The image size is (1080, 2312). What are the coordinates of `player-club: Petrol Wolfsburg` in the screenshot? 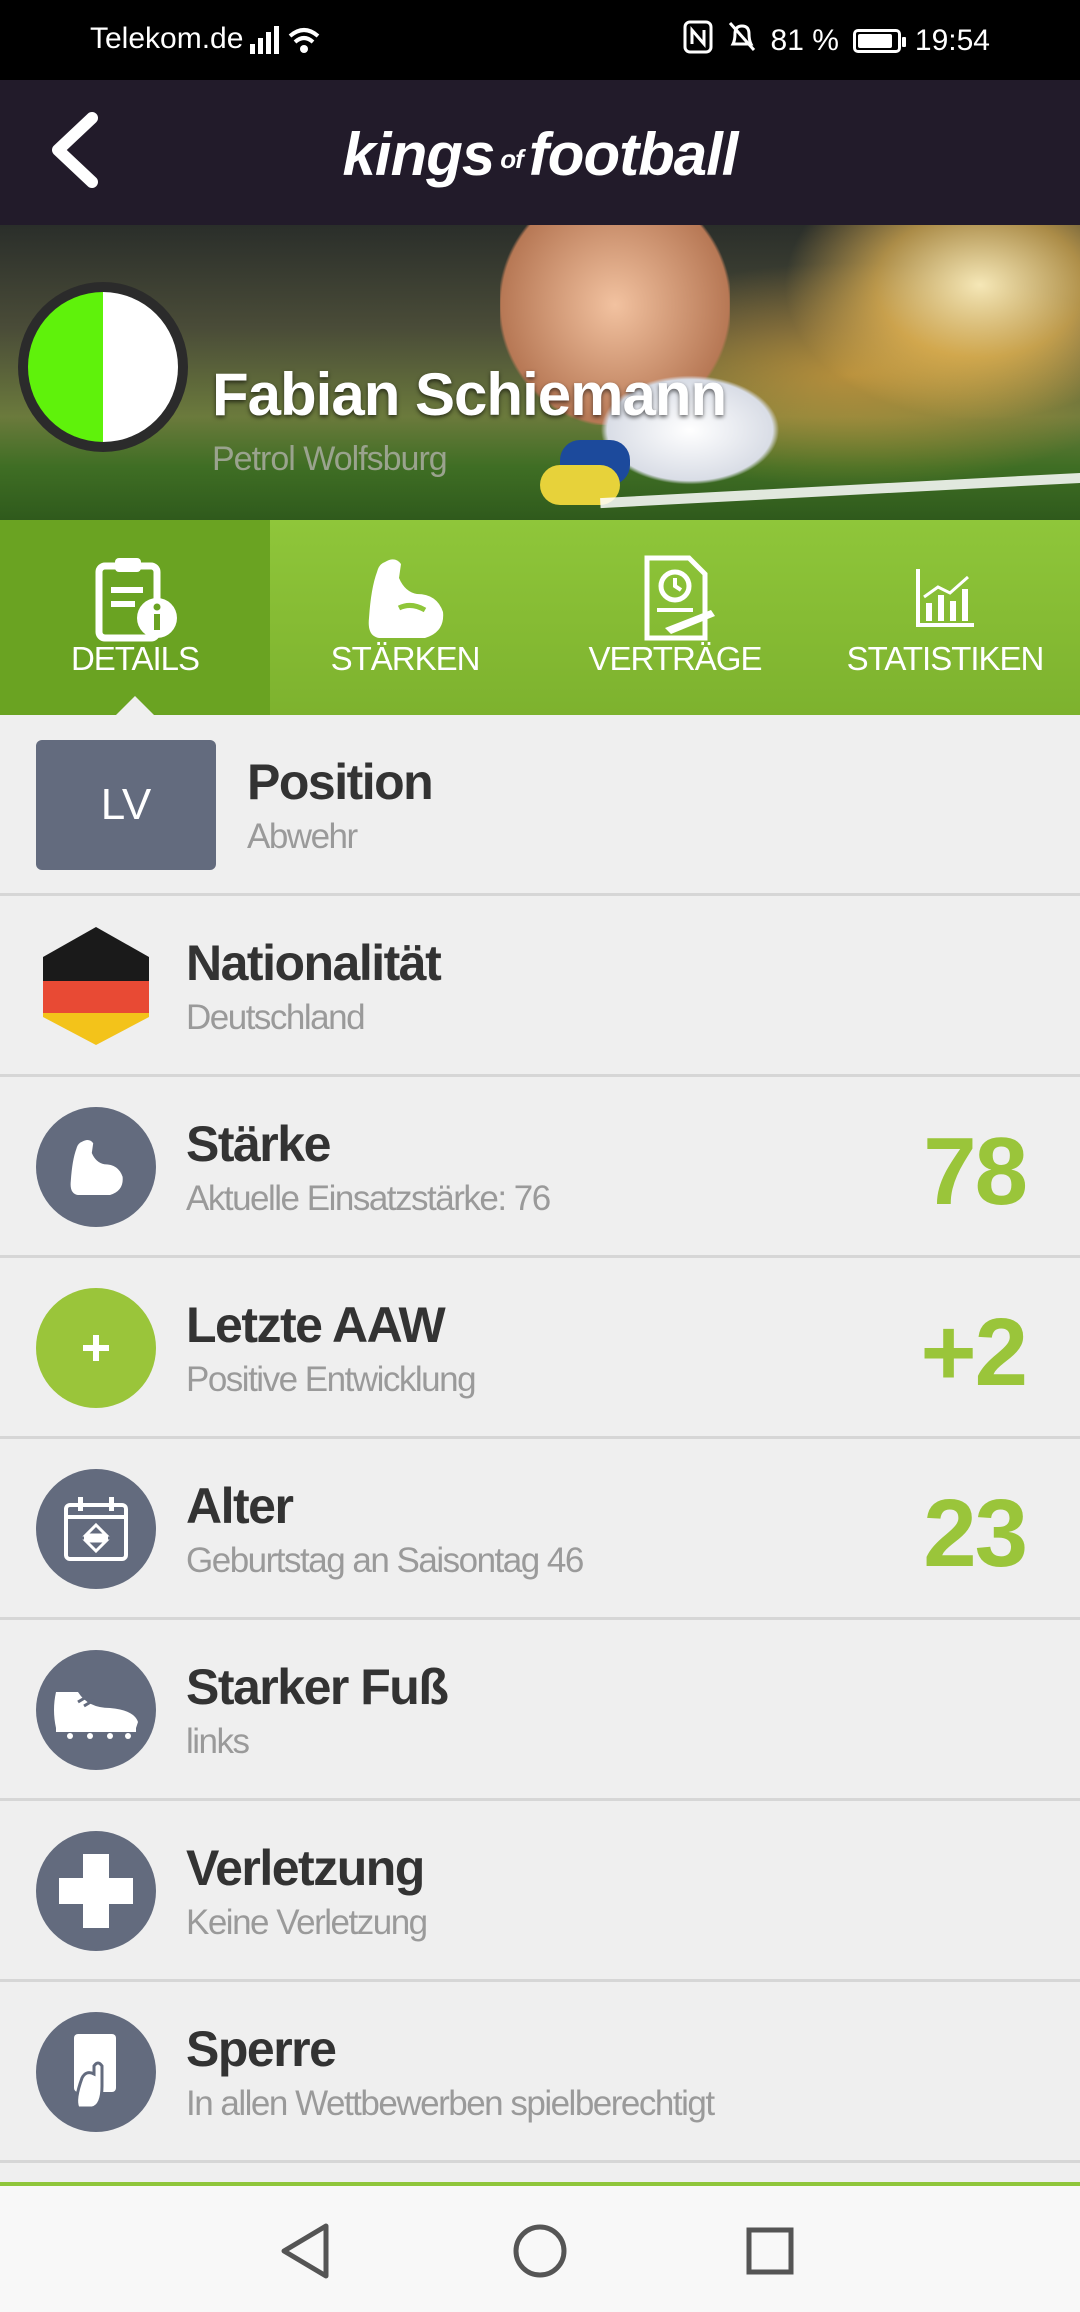 It's located at (330, 459).